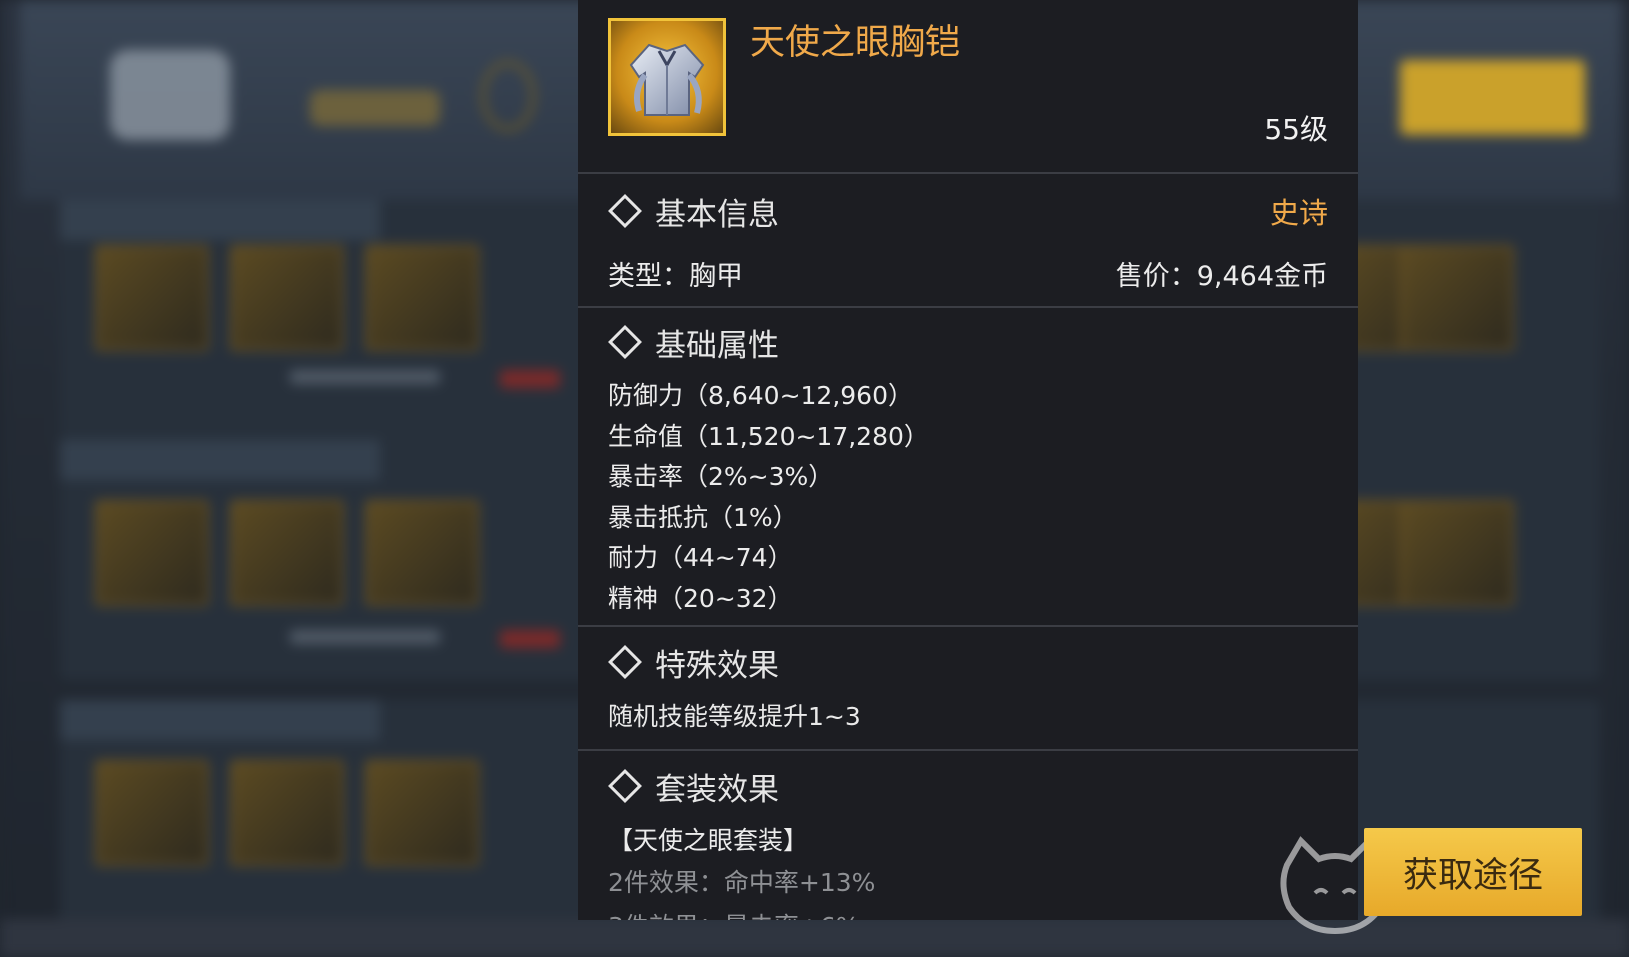 This screenshot has height=957, width=1629. Describe the element at coordinates (968, 662) in the screenshot. I see `special-effect-header: 特殊效果` at that location.